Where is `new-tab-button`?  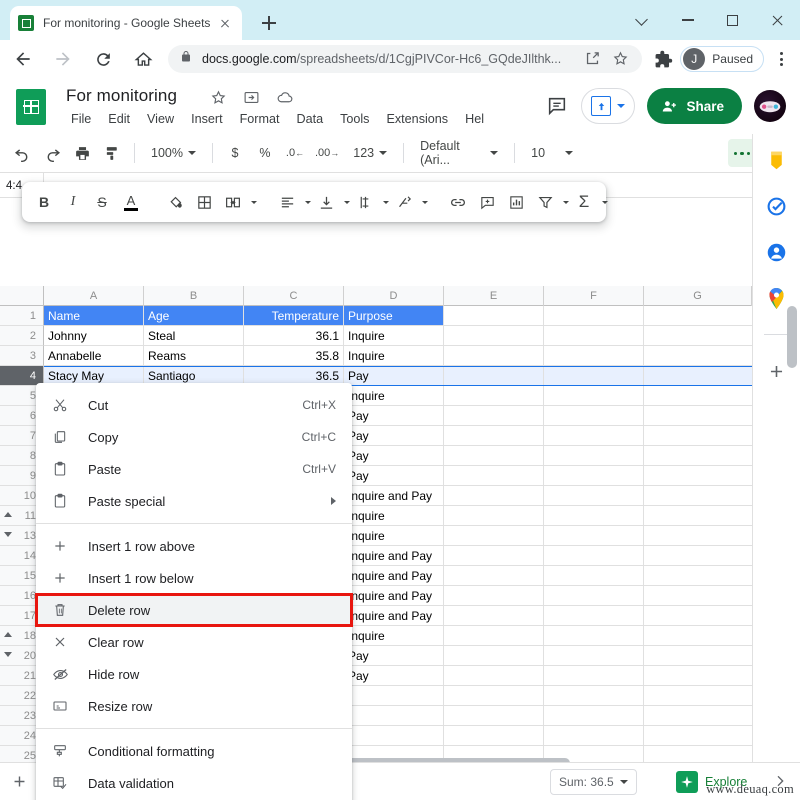 new-tab-button is located at coordinates (269, 23).